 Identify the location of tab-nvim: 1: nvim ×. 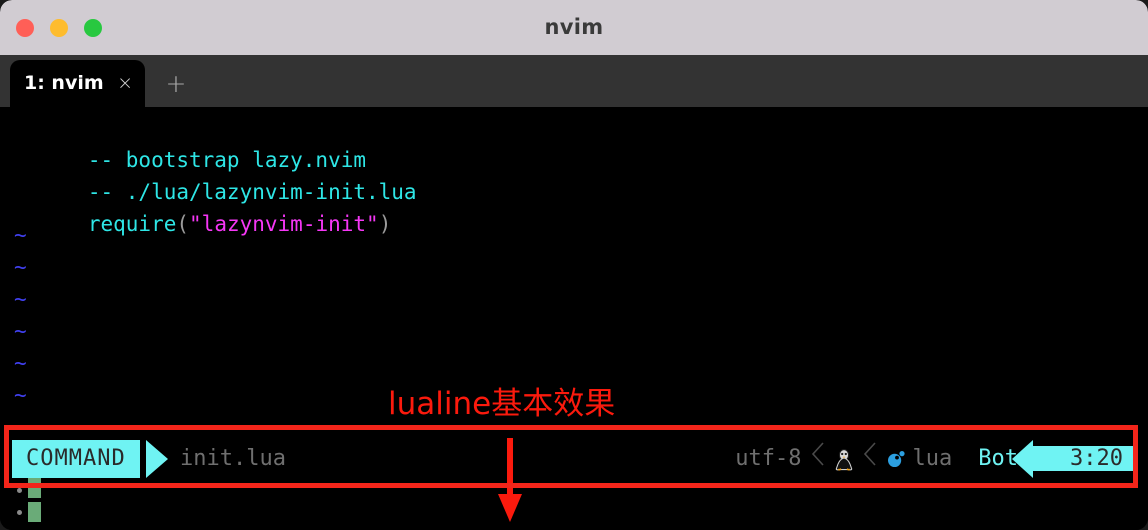
(77, 83).